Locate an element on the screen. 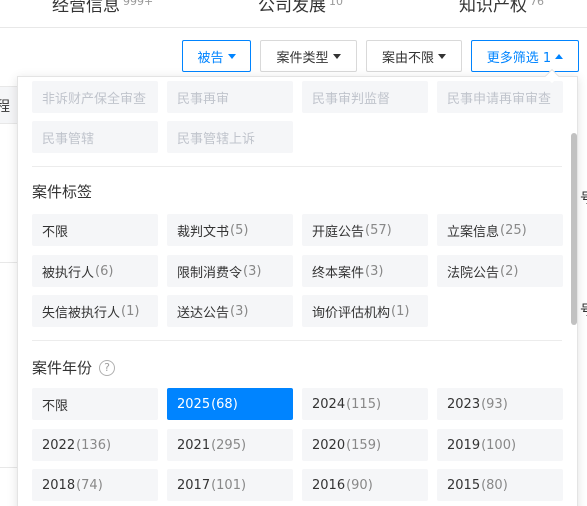 The width and height of the screenshot is (587, 506). case-year-option: 2015 (80) is located at coordinates (500, 485).